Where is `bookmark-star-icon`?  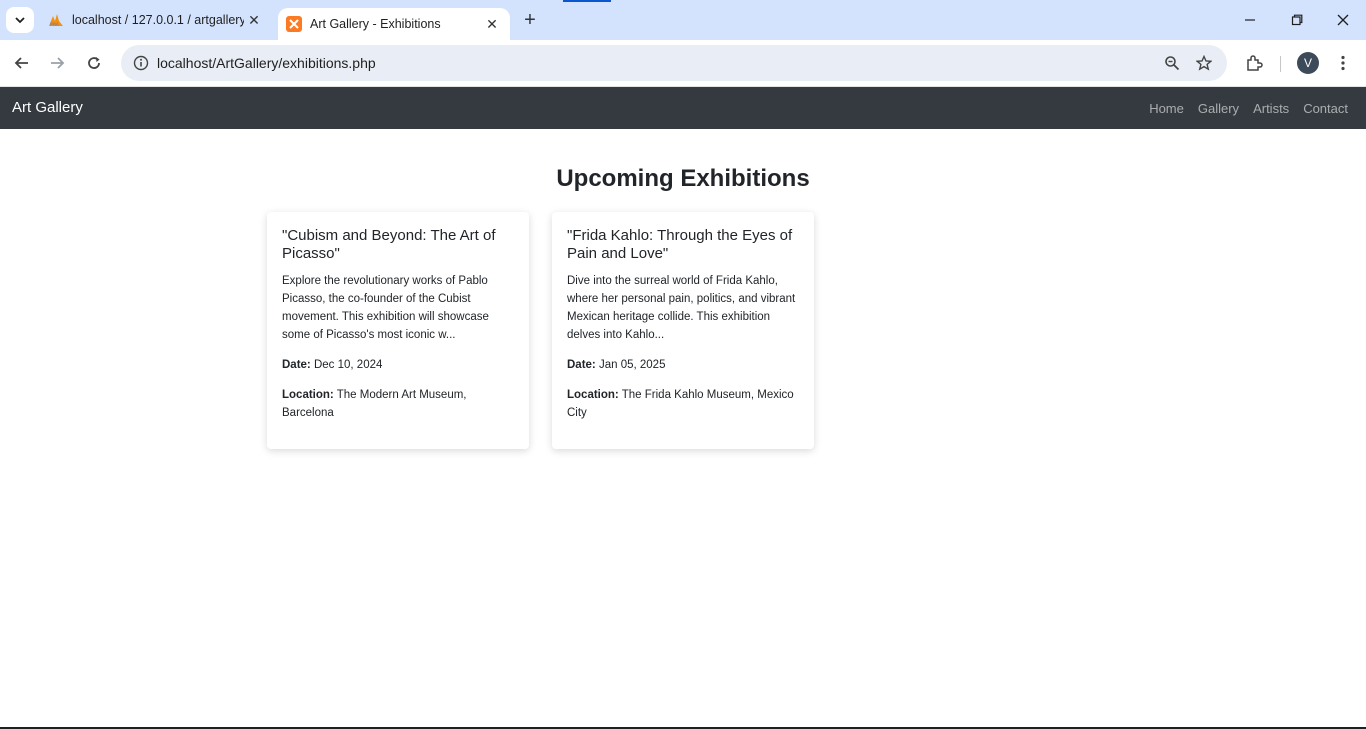
bookmark-star-icon is located at coordinates (1204, 63).